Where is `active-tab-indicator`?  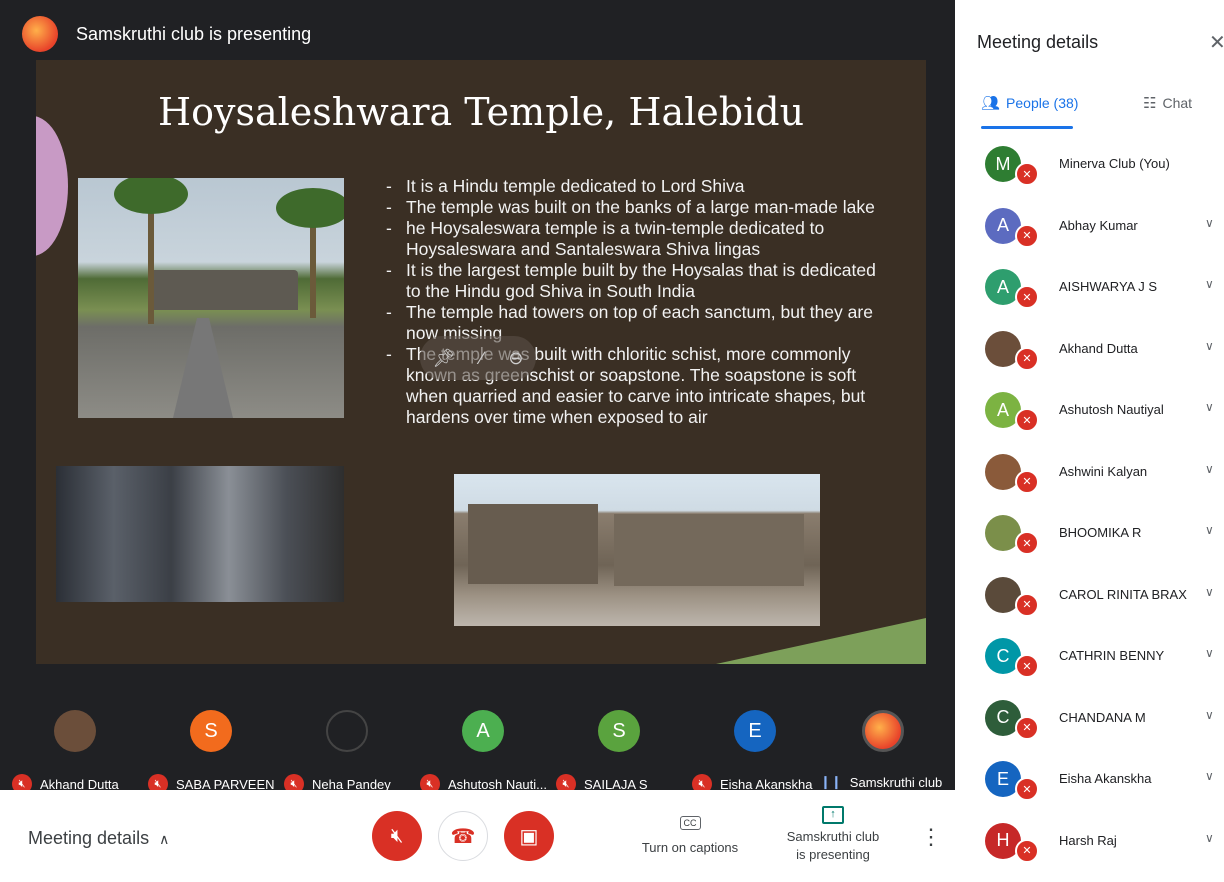 active-tab-indicator is located at coordinates (1027, 127).